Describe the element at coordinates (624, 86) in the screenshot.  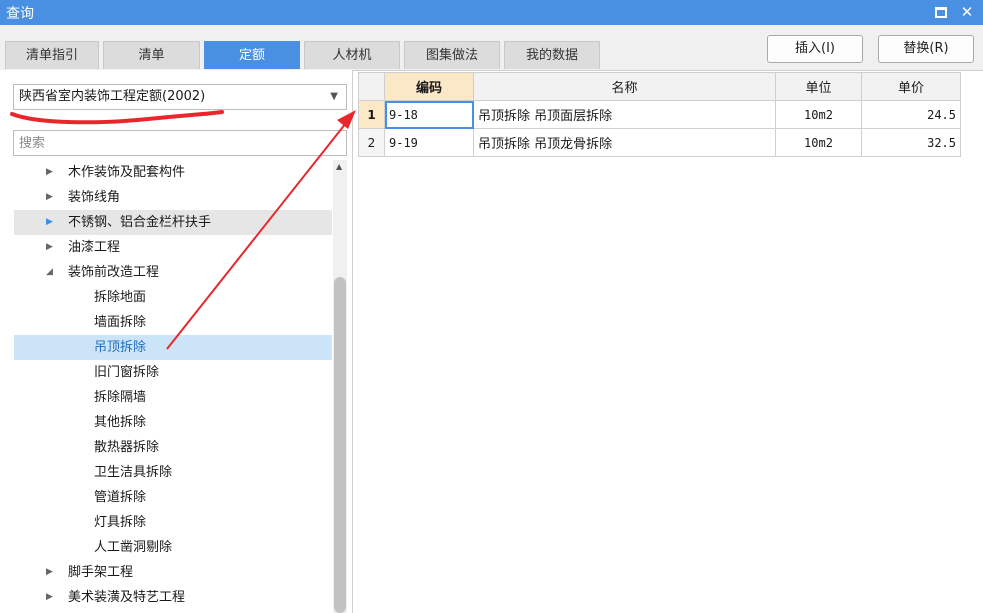
I see `column-header-name: 名称` at that location.